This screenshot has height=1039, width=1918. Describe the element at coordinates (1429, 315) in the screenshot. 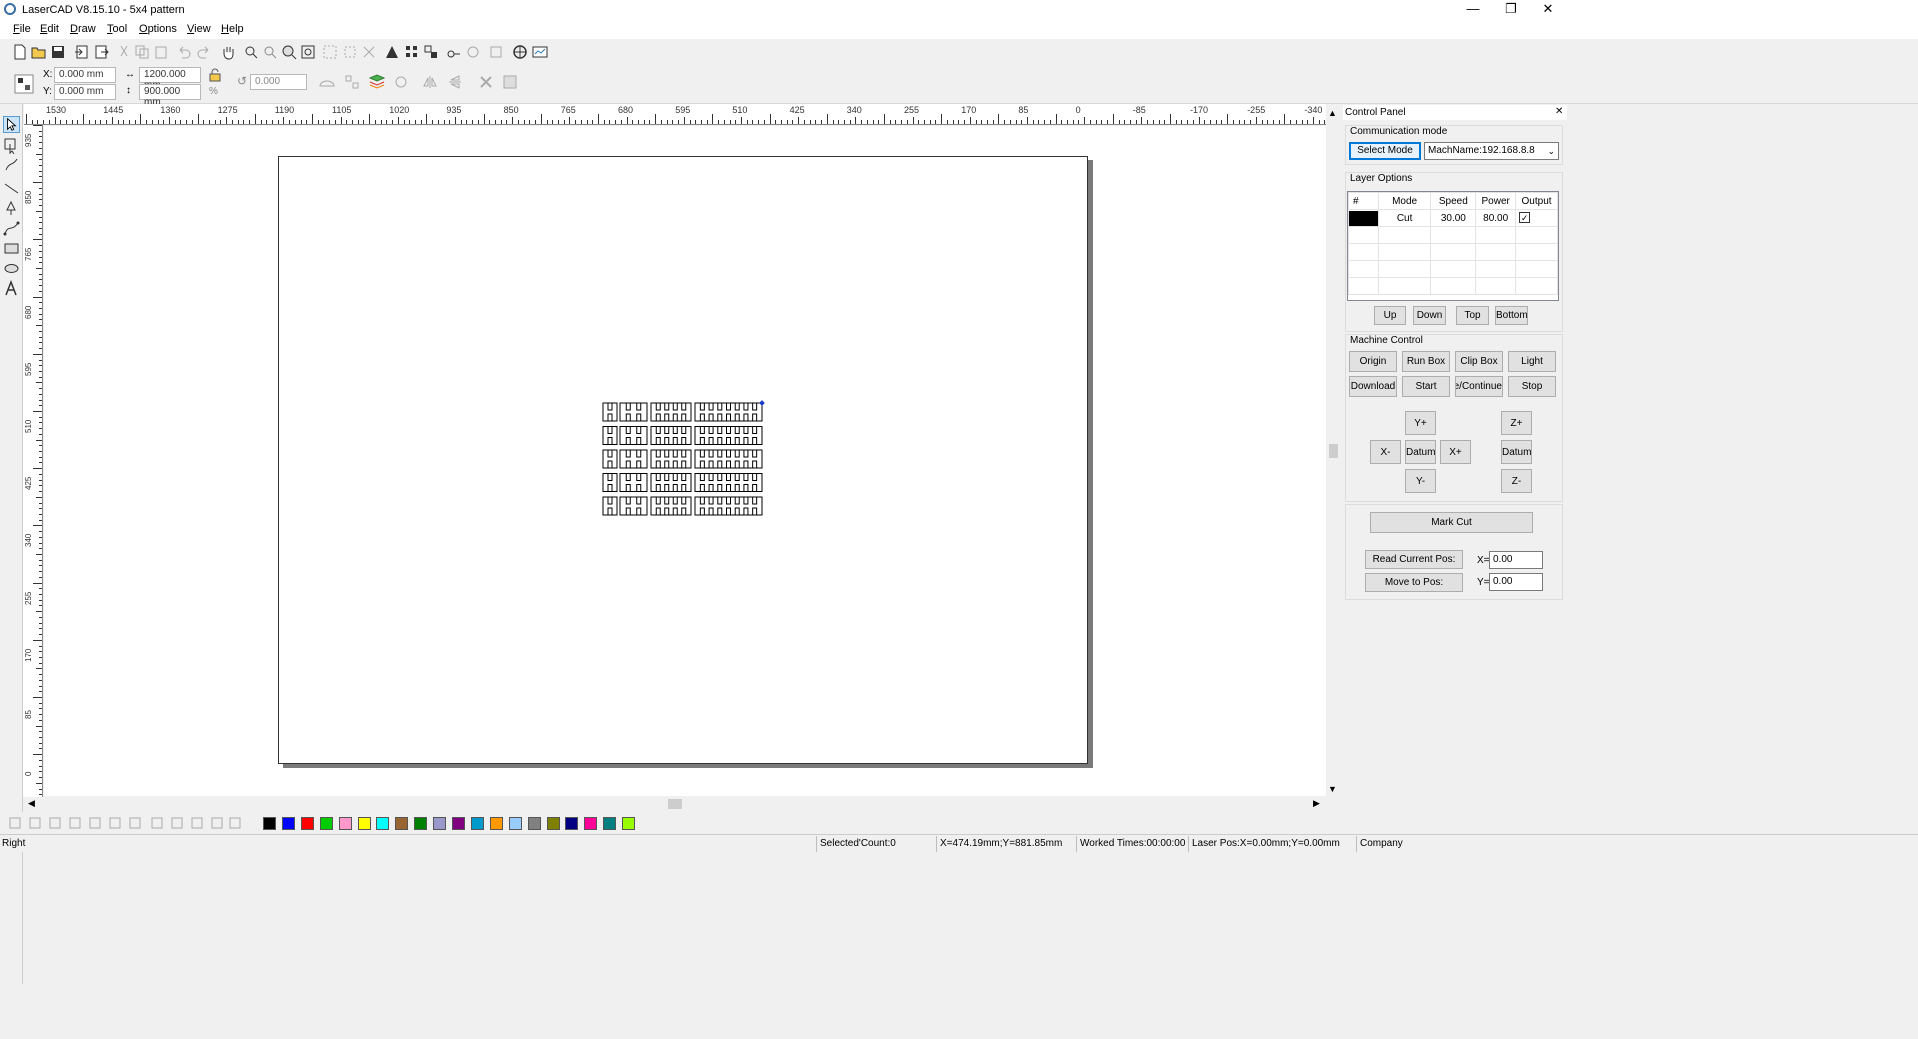

I see `layer-down-button: Down` at that location.